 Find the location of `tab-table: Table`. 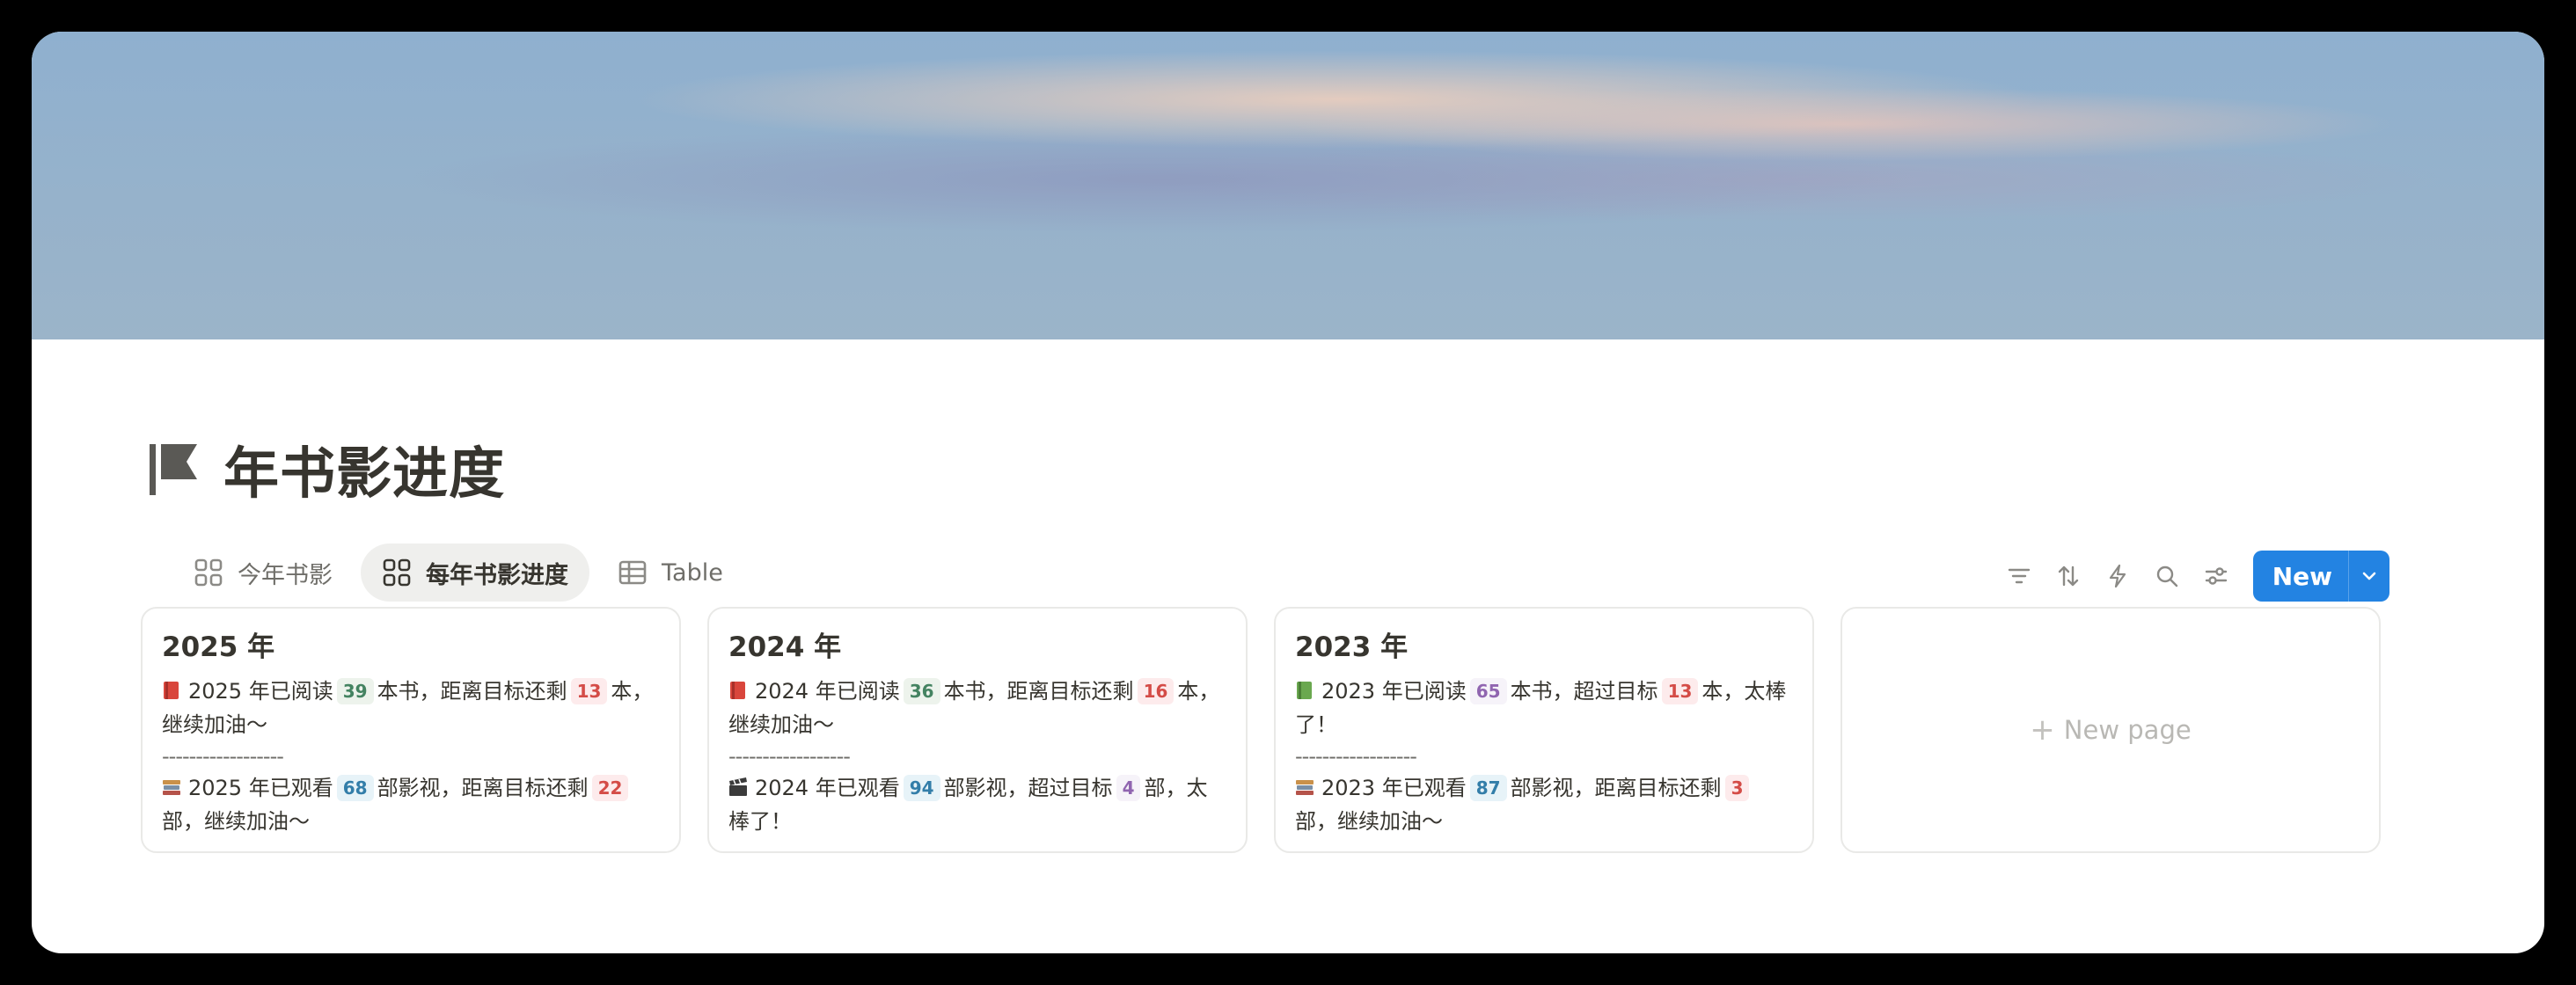

tab-table: Table is located at coordinates (670, 573).